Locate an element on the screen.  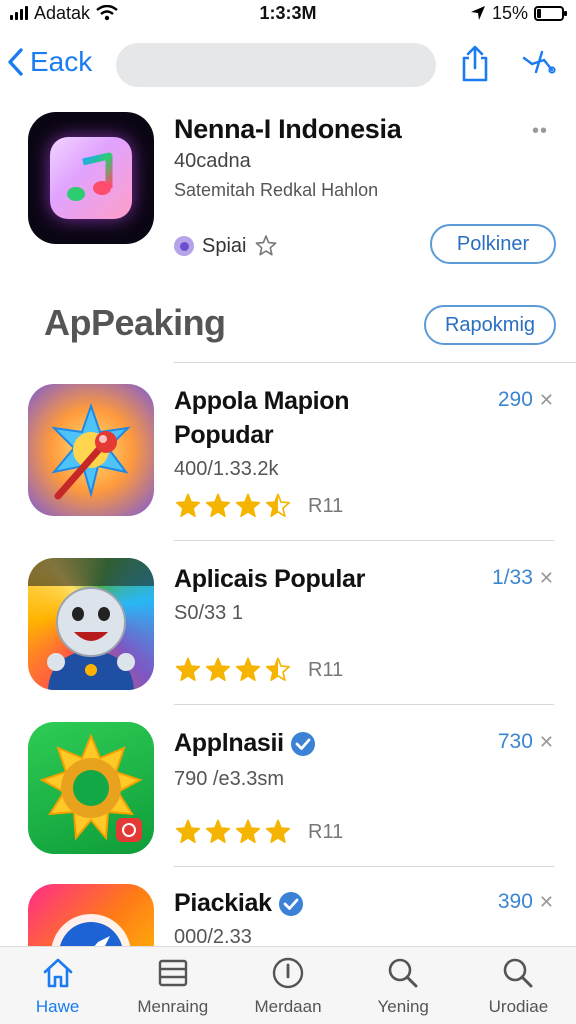
featured-app-icon is located at coordinates (91, 178).